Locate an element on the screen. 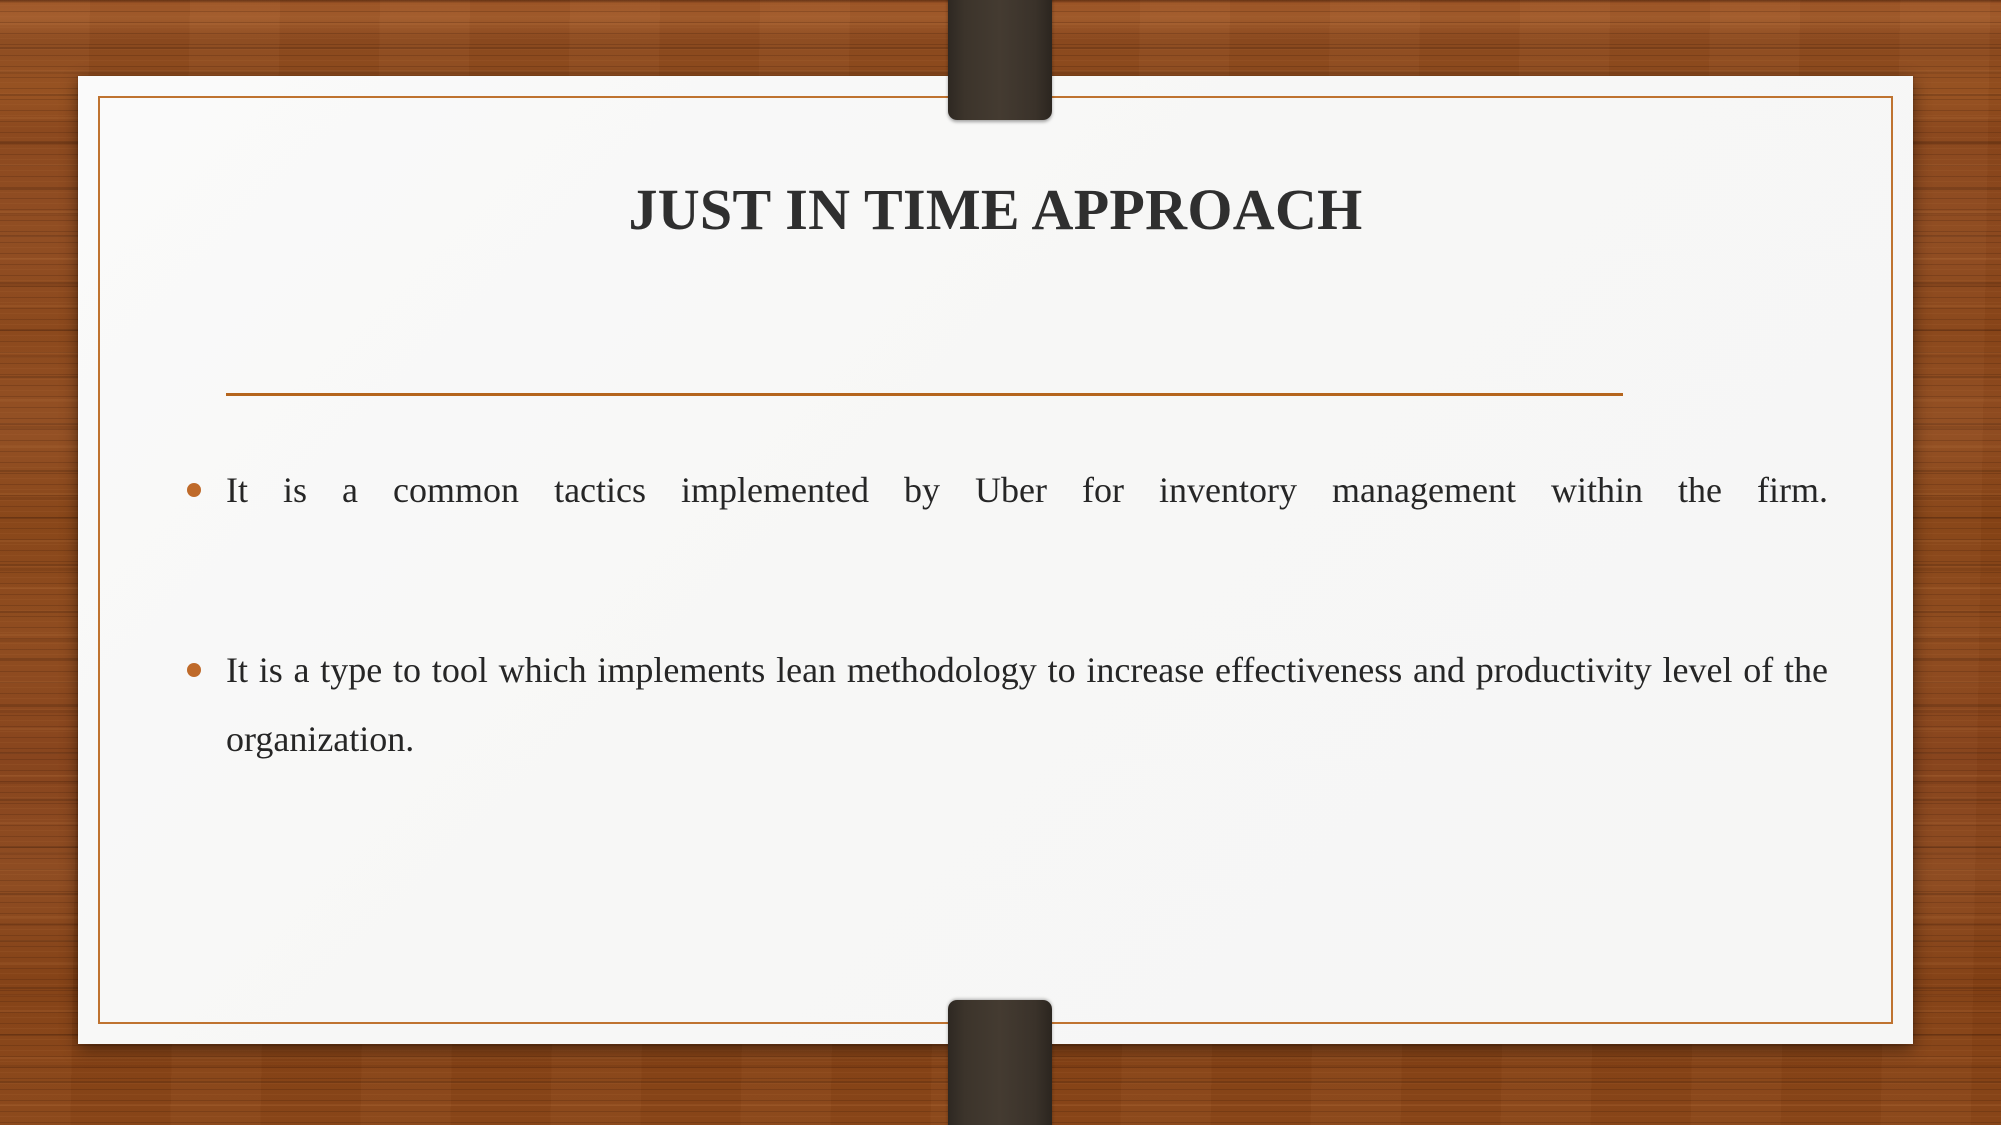 This screenshot has height=1125, width=2001. page-title: JUST IN TIME APPROACH is located at coordinates (995, 209).